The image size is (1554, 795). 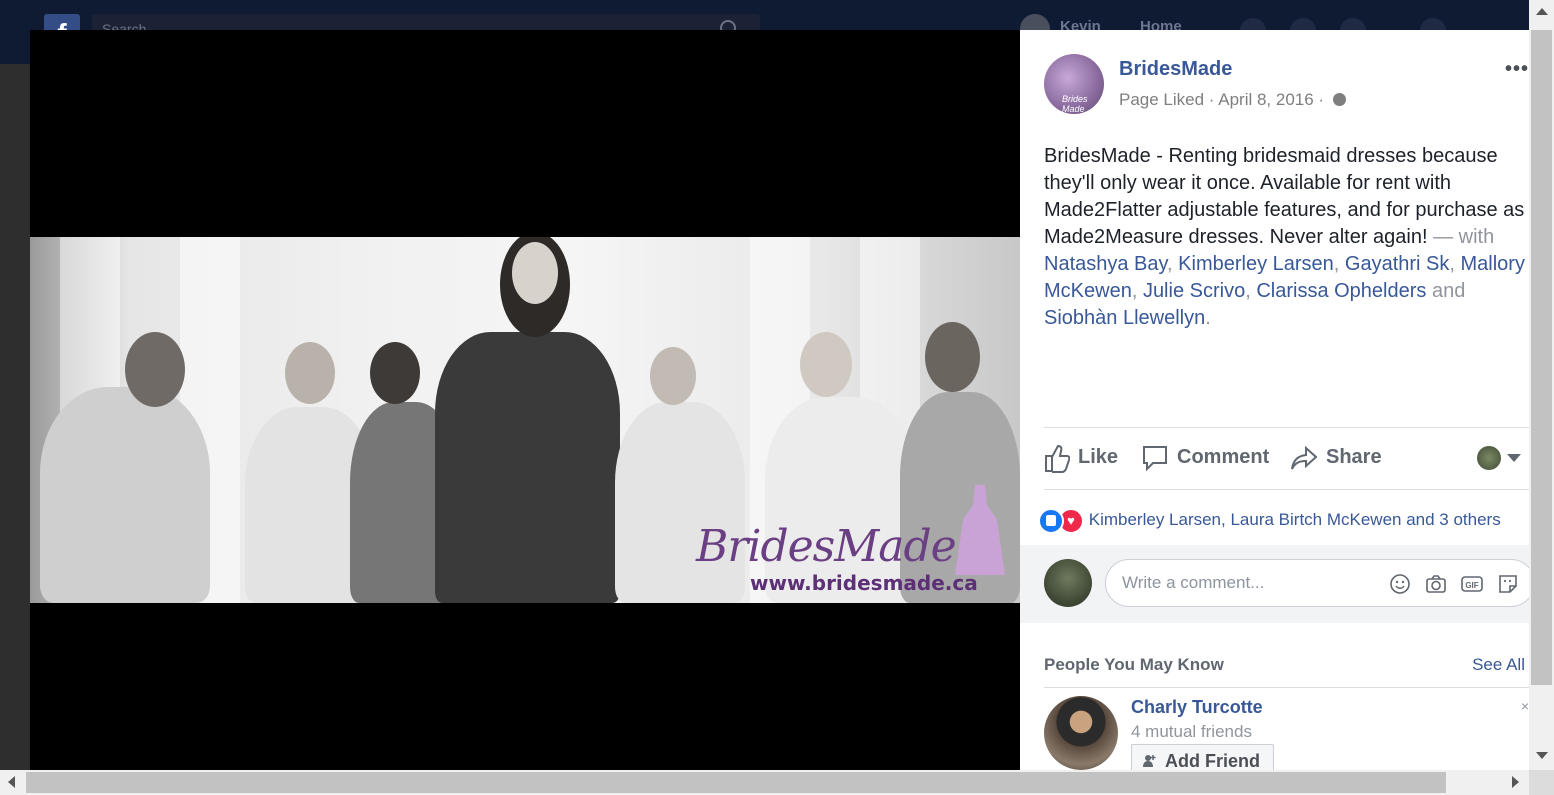 What do you see at coordinates (1464, 237) in the screenshot?
I see `with-prefix: — with` at bounding box center [1464, 237].